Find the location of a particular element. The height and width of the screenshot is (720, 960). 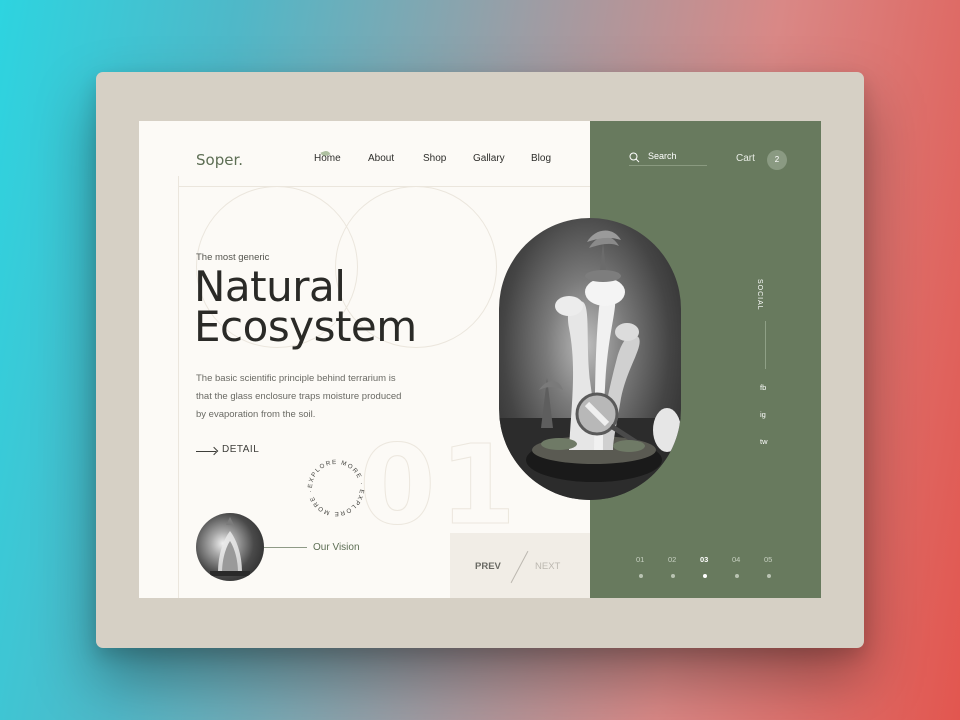

explore-more-text: EXPLORE MORE · EXPLORE MORE · is located at coordinates (335, 488).